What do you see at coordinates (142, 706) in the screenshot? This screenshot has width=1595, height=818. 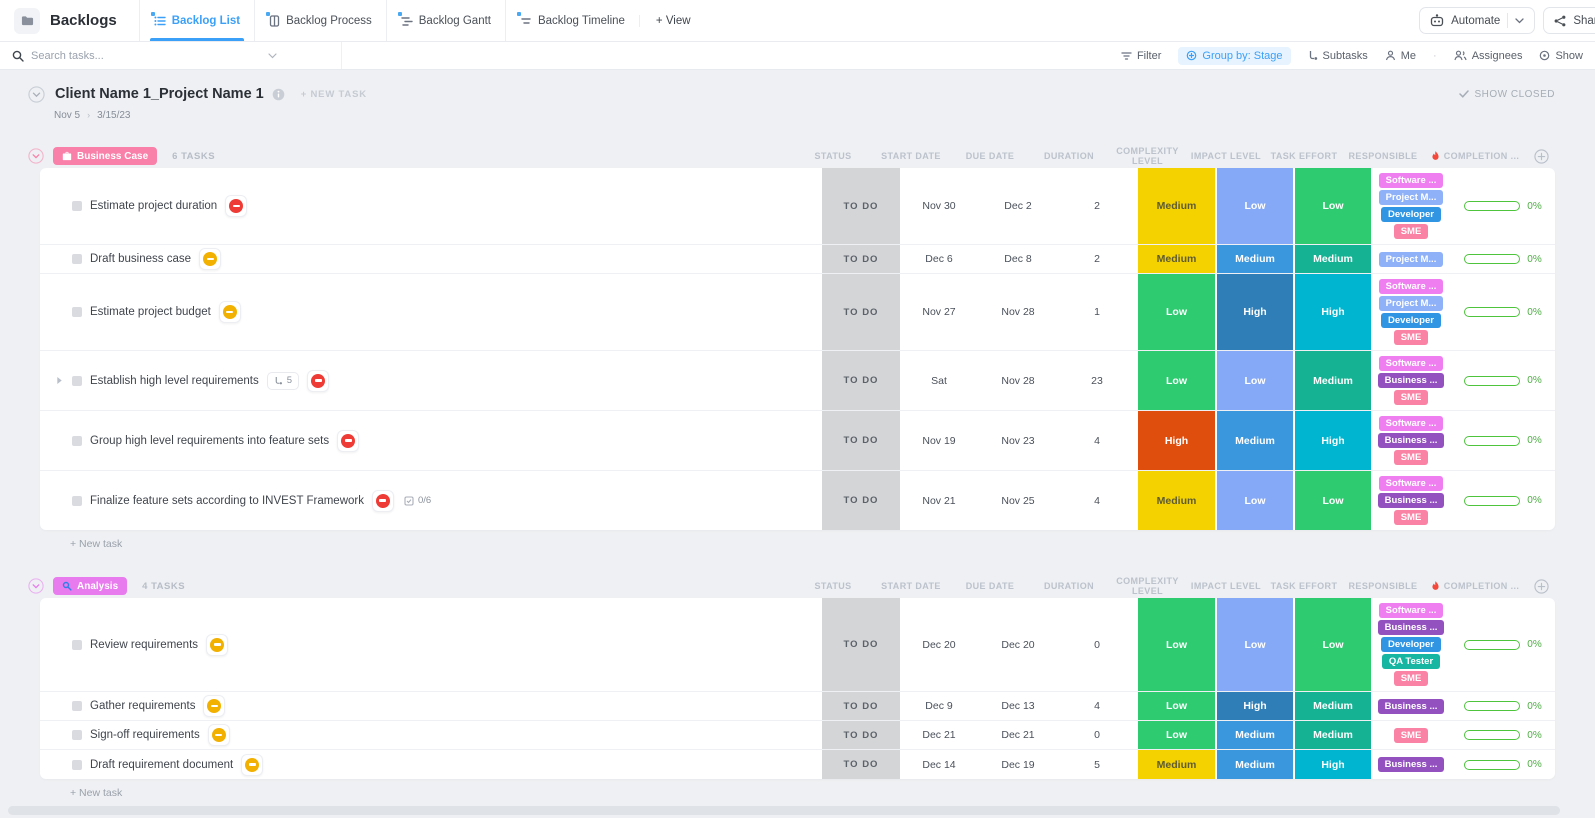 I see `task-name: Gather requirements` at bounding box center [142, 706].